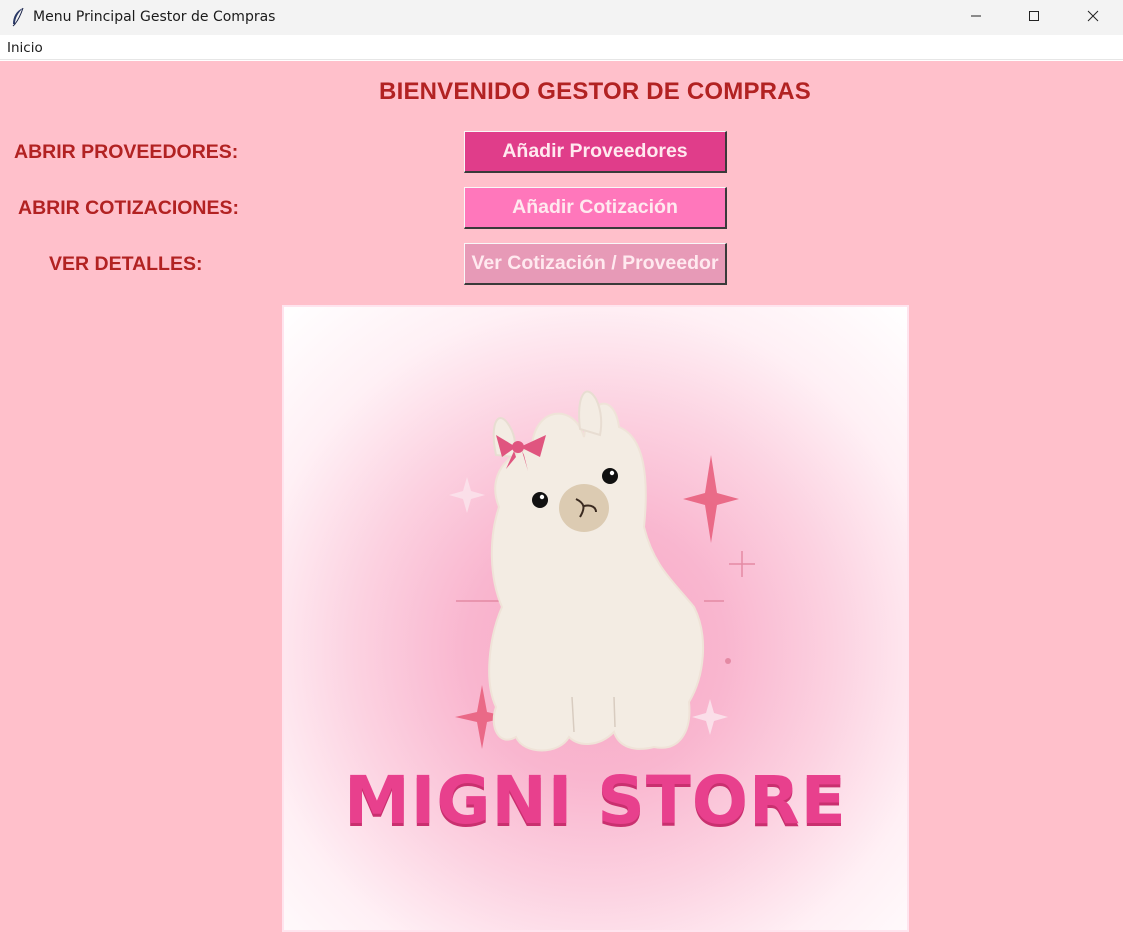 This screenshot has height=934, width=1123. I want to click on window-title: Menu Principal Gestor de Compras, so click(154, 17).